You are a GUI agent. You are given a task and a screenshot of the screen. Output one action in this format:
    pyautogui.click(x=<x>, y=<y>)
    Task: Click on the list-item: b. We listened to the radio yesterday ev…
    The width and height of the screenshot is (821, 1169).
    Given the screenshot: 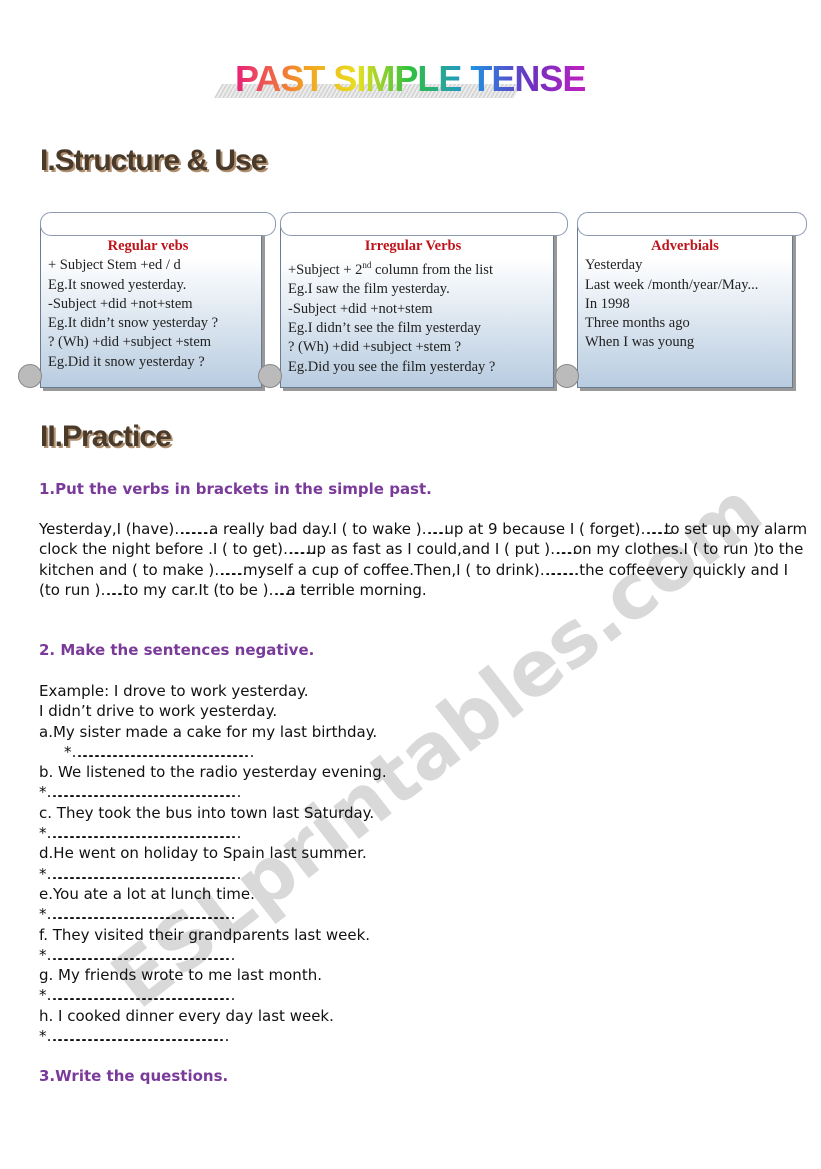 What is the action you would take?
    pyautogui.click(x=213, y=772)
    